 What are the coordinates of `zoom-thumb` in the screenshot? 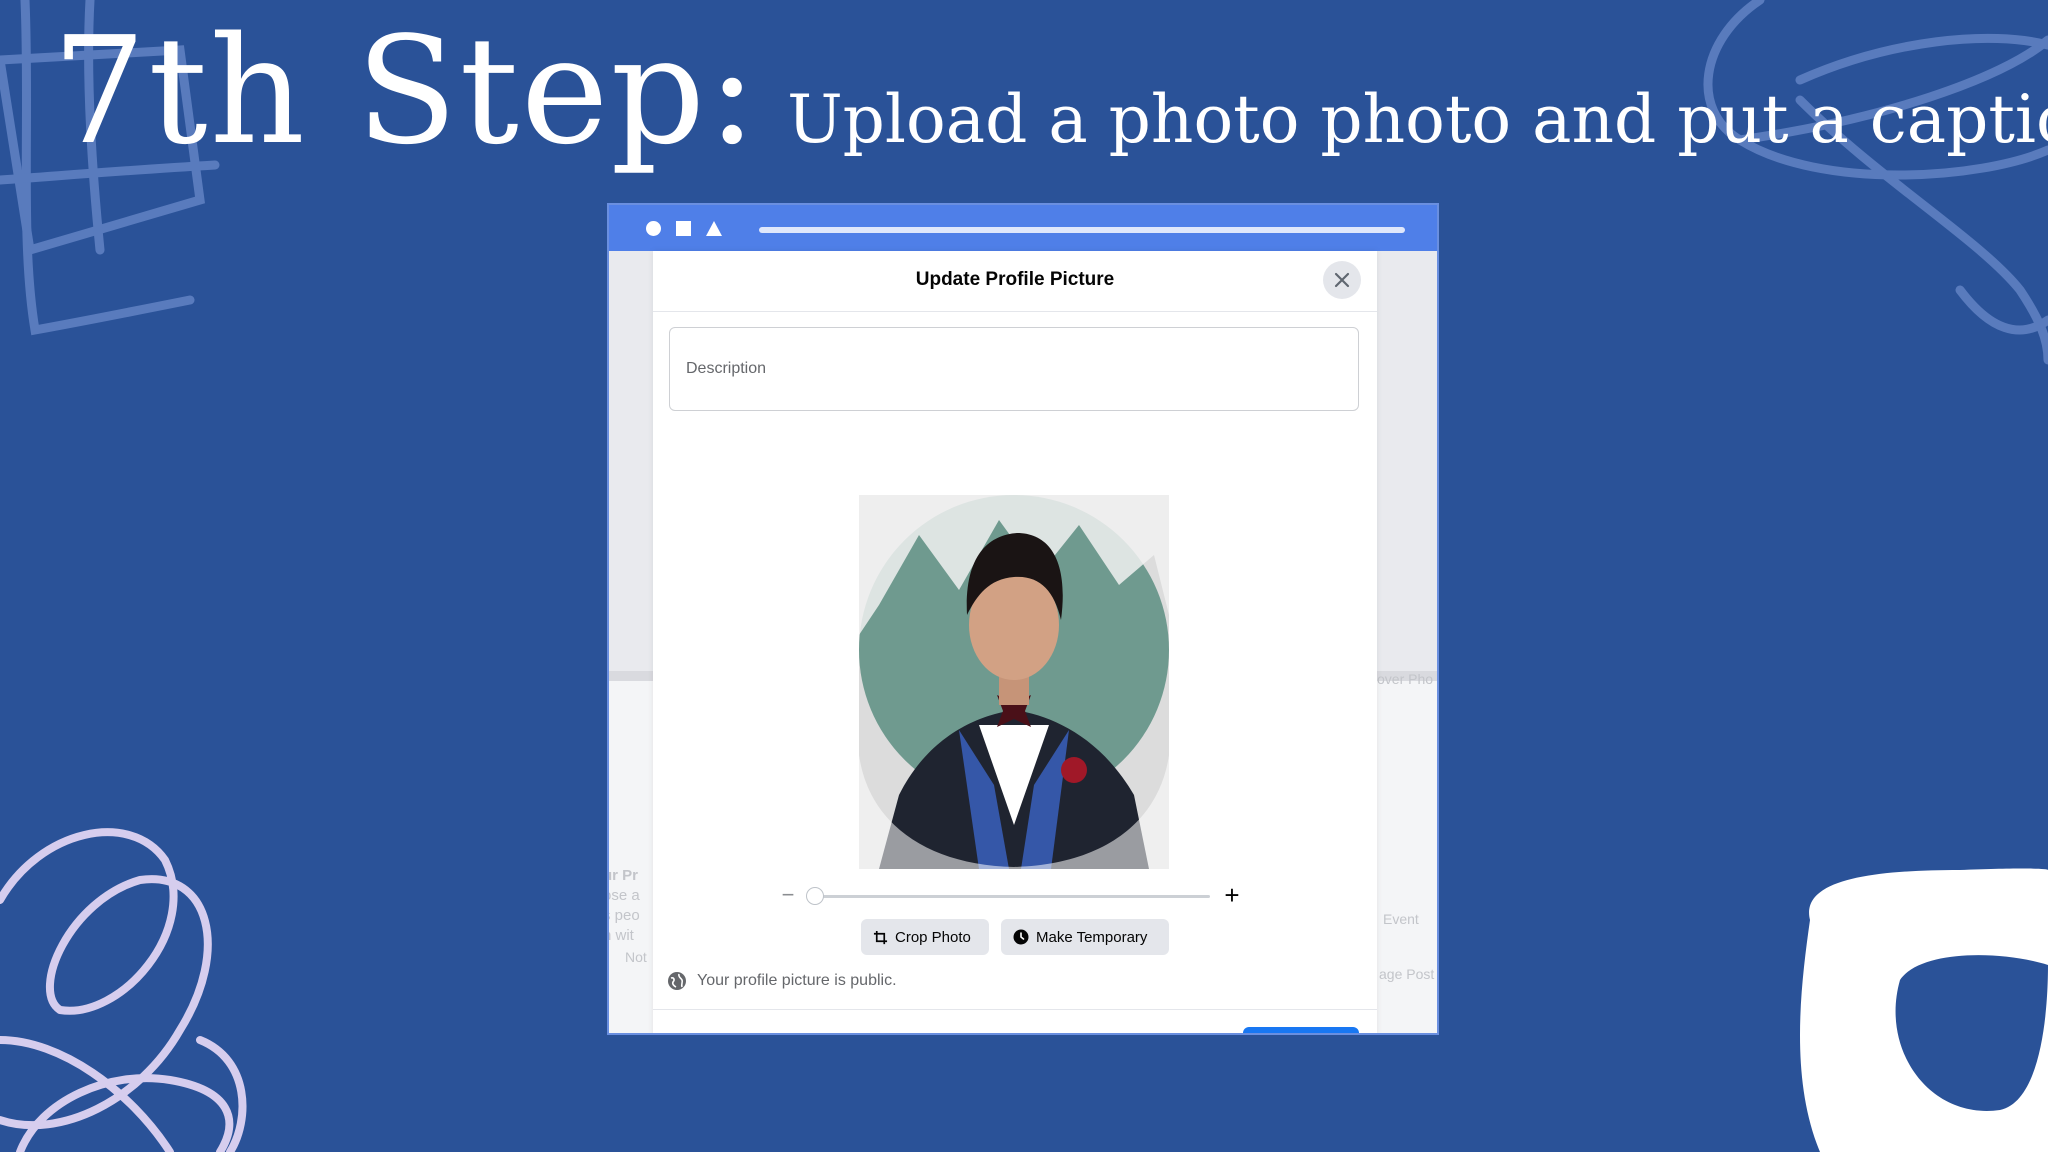 It's located at (815, 896).